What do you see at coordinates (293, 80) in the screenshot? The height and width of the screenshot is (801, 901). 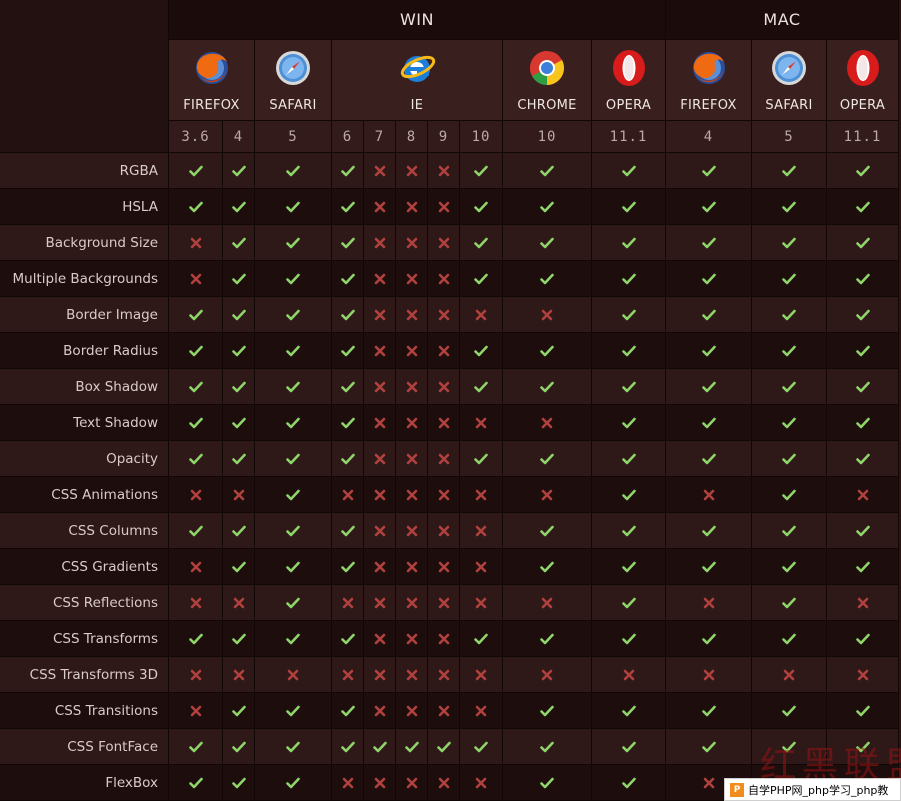 I see `browser-header-safari: SAFARI` at bounding box center [293, 80].